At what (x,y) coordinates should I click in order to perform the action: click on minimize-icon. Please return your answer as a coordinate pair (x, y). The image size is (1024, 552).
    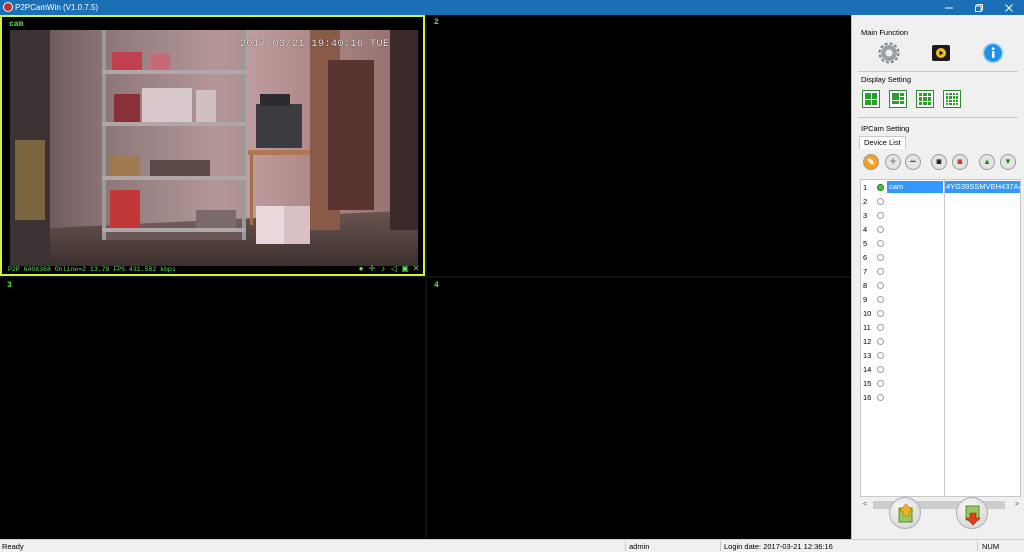
    Looking at the image, I should click on (949, 7).